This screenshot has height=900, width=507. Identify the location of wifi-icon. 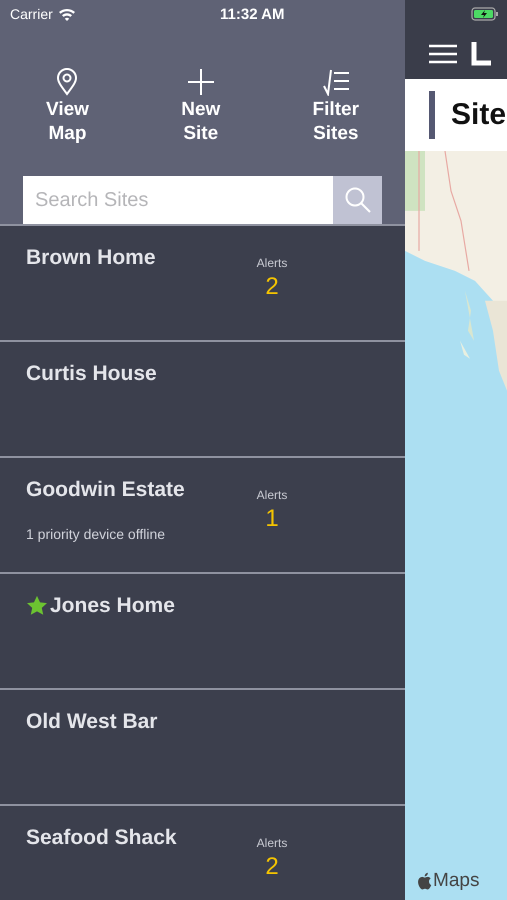
(67, 14).